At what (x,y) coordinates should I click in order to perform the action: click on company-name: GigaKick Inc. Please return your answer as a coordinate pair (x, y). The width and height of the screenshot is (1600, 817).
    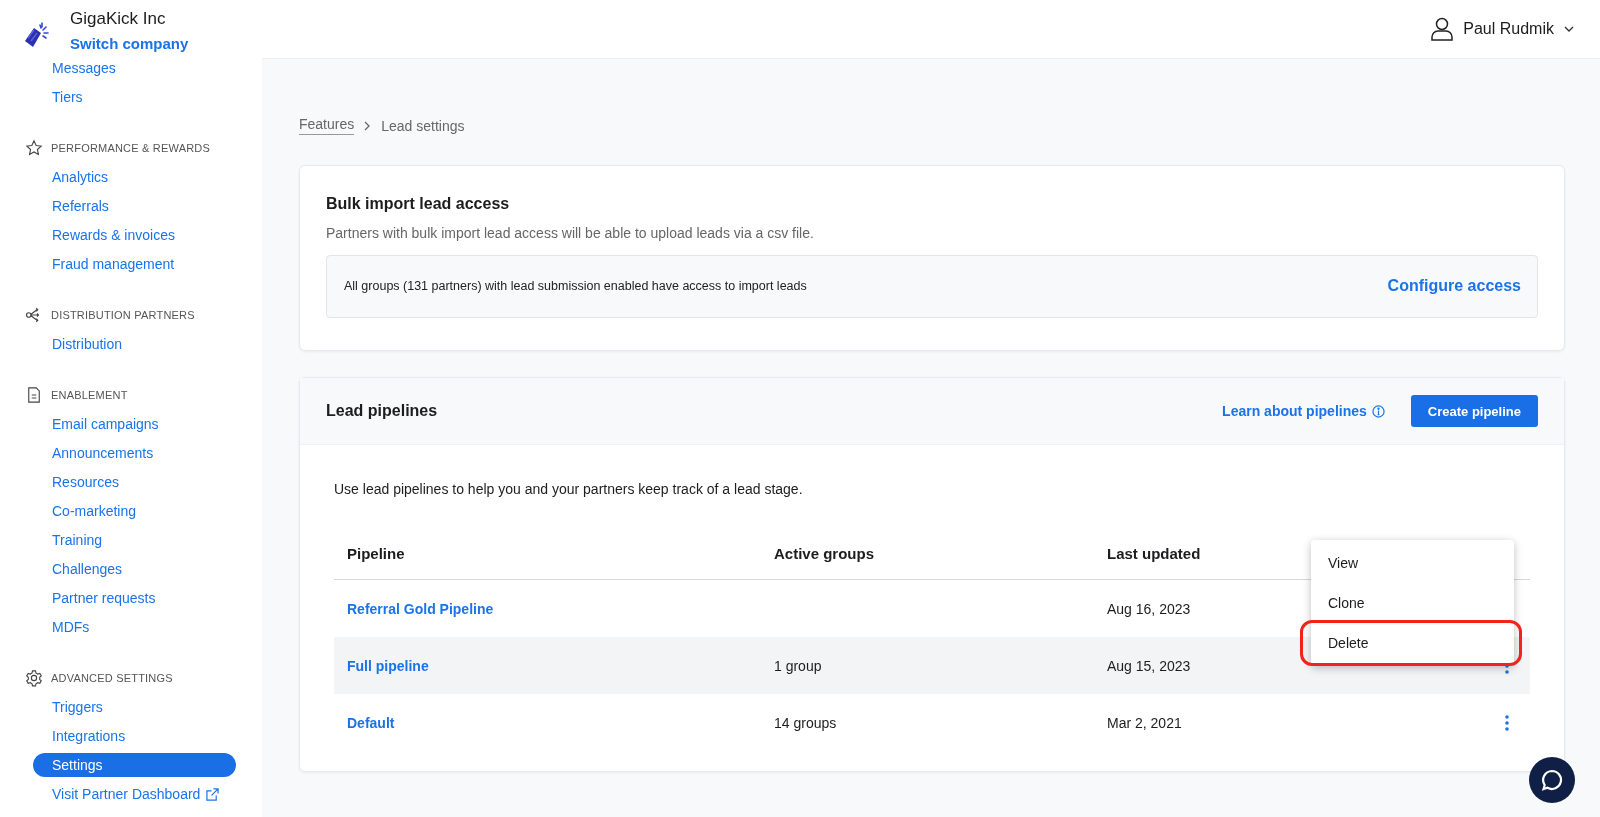
    Looking at the image, I should click on (118, 19).